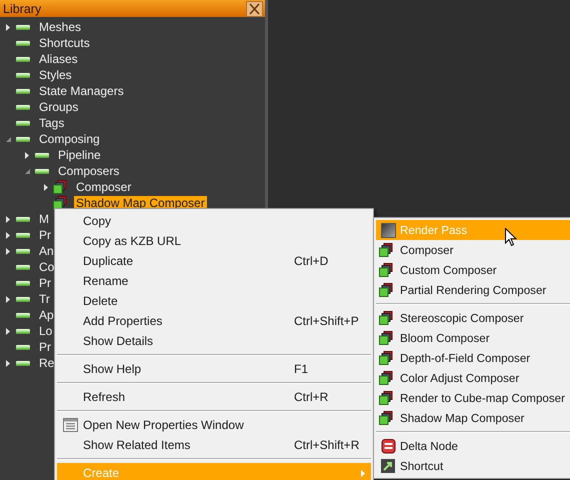 Image resolution: width=570 pixels, height=480 pixels. I want to click on square-icon, so click(388, 230).